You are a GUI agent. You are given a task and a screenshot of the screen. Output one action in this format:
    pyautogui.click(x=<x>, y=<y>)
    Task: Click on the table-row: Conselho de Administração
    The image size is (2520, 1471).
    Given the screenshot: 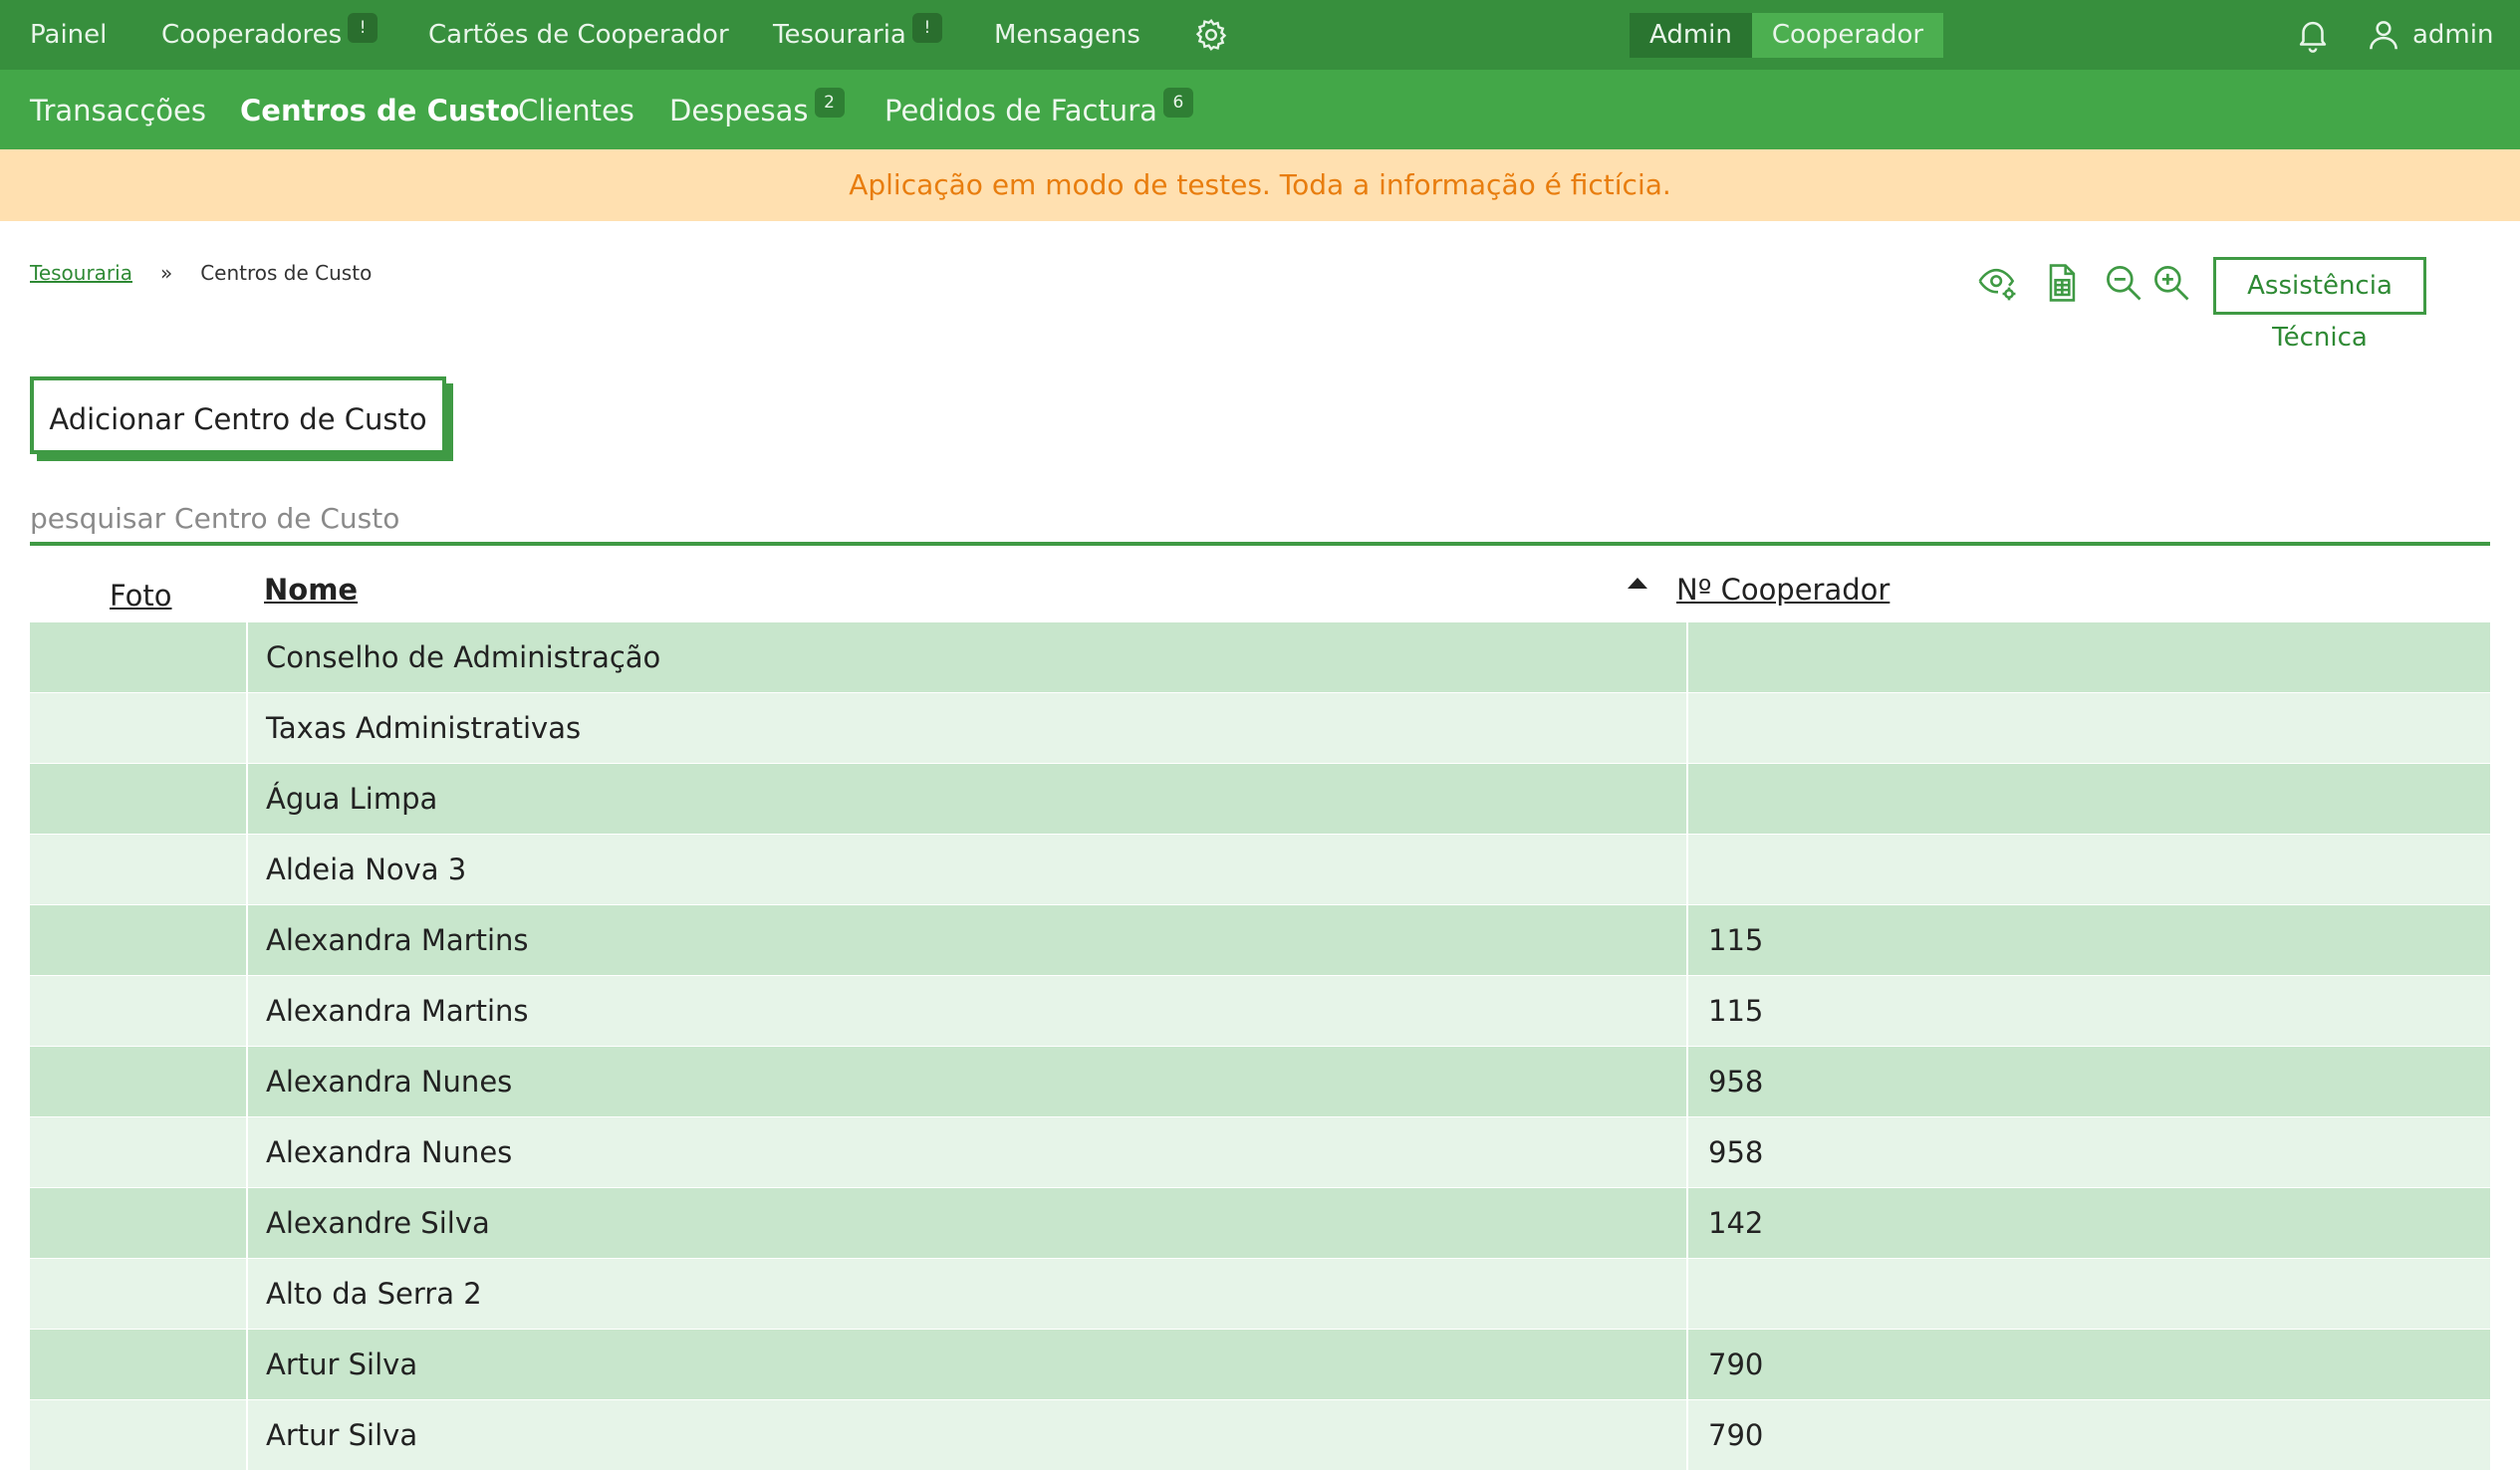 What is the action you would take?
    pyautogui.click(x=1260, y=657)
    